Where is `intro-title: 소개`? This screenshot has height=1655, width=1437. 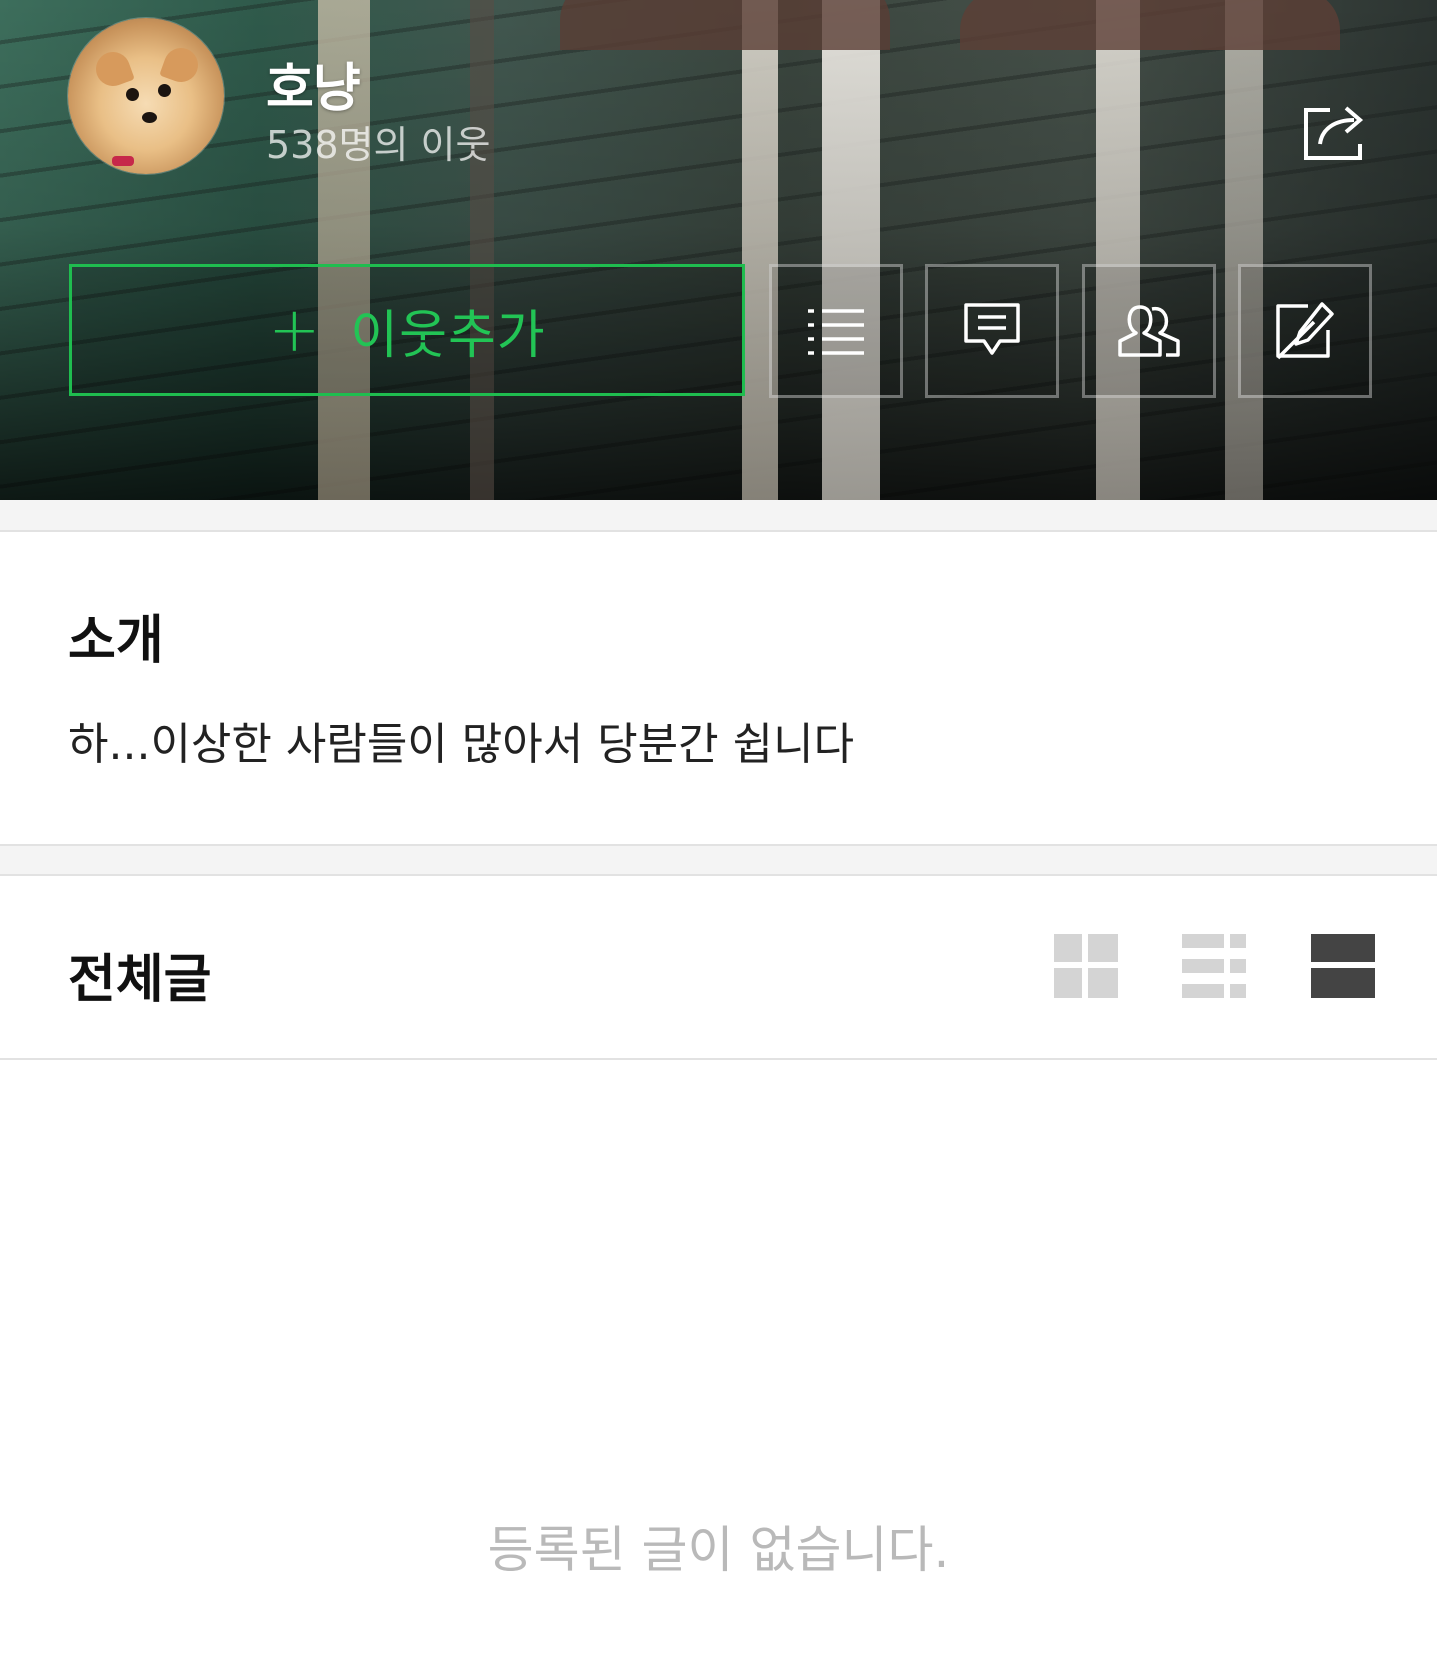
intro-title: 소개 is located at coordinates (116, 641).